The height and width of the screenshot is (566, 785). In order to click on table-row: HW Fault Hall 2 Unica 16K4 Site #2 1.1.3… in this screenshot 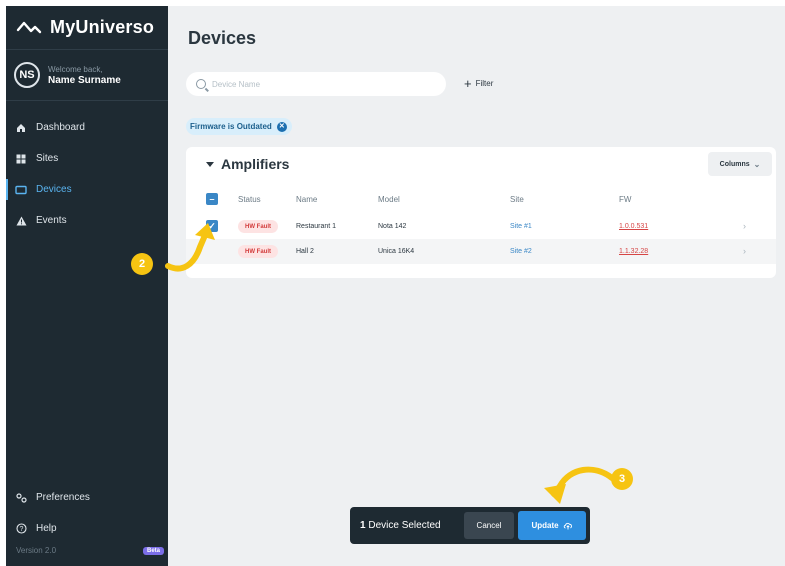, I will do `click(481, 251)`.